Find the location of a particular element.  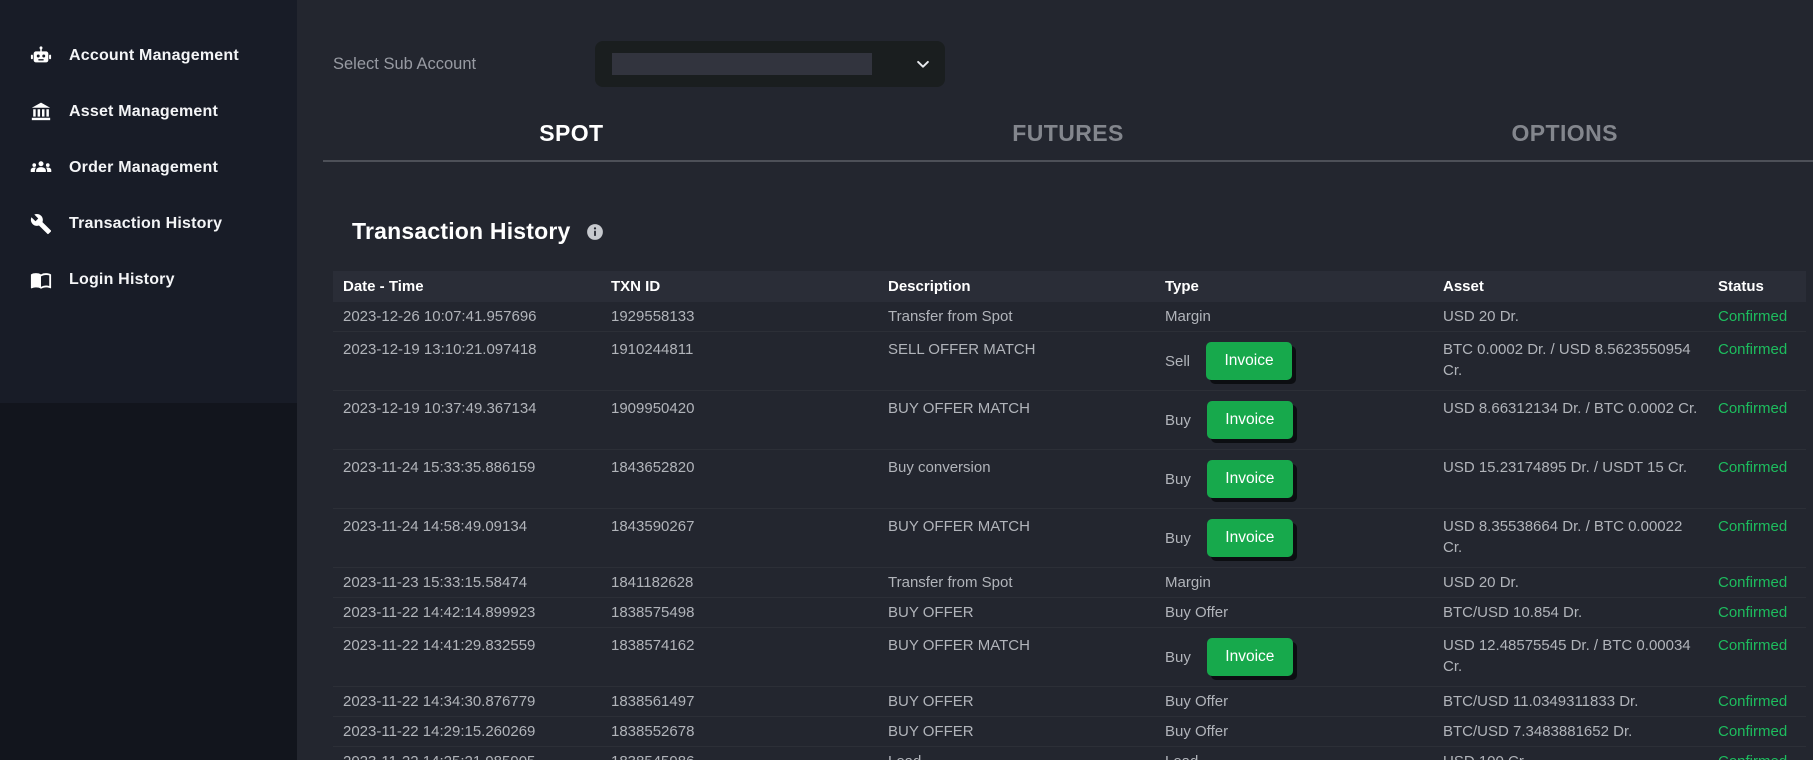

cell-date-time: 2023-12-19 10:37:49.367134 is located at coordinates (440, 408).